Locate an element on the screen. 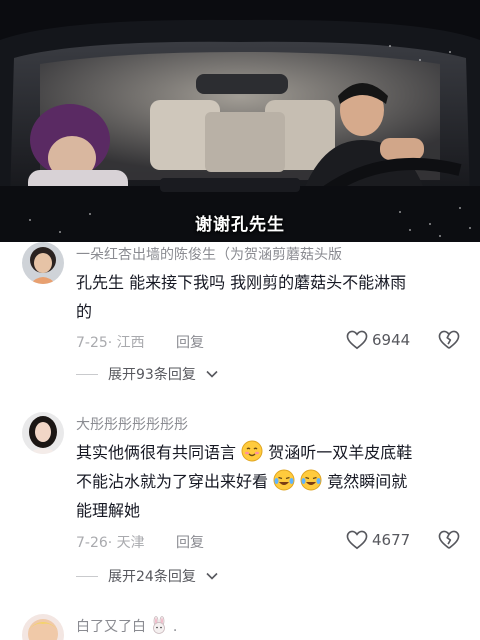  comment-text-segment: 竟然瞬间就 is located at coordinates (367, 481).